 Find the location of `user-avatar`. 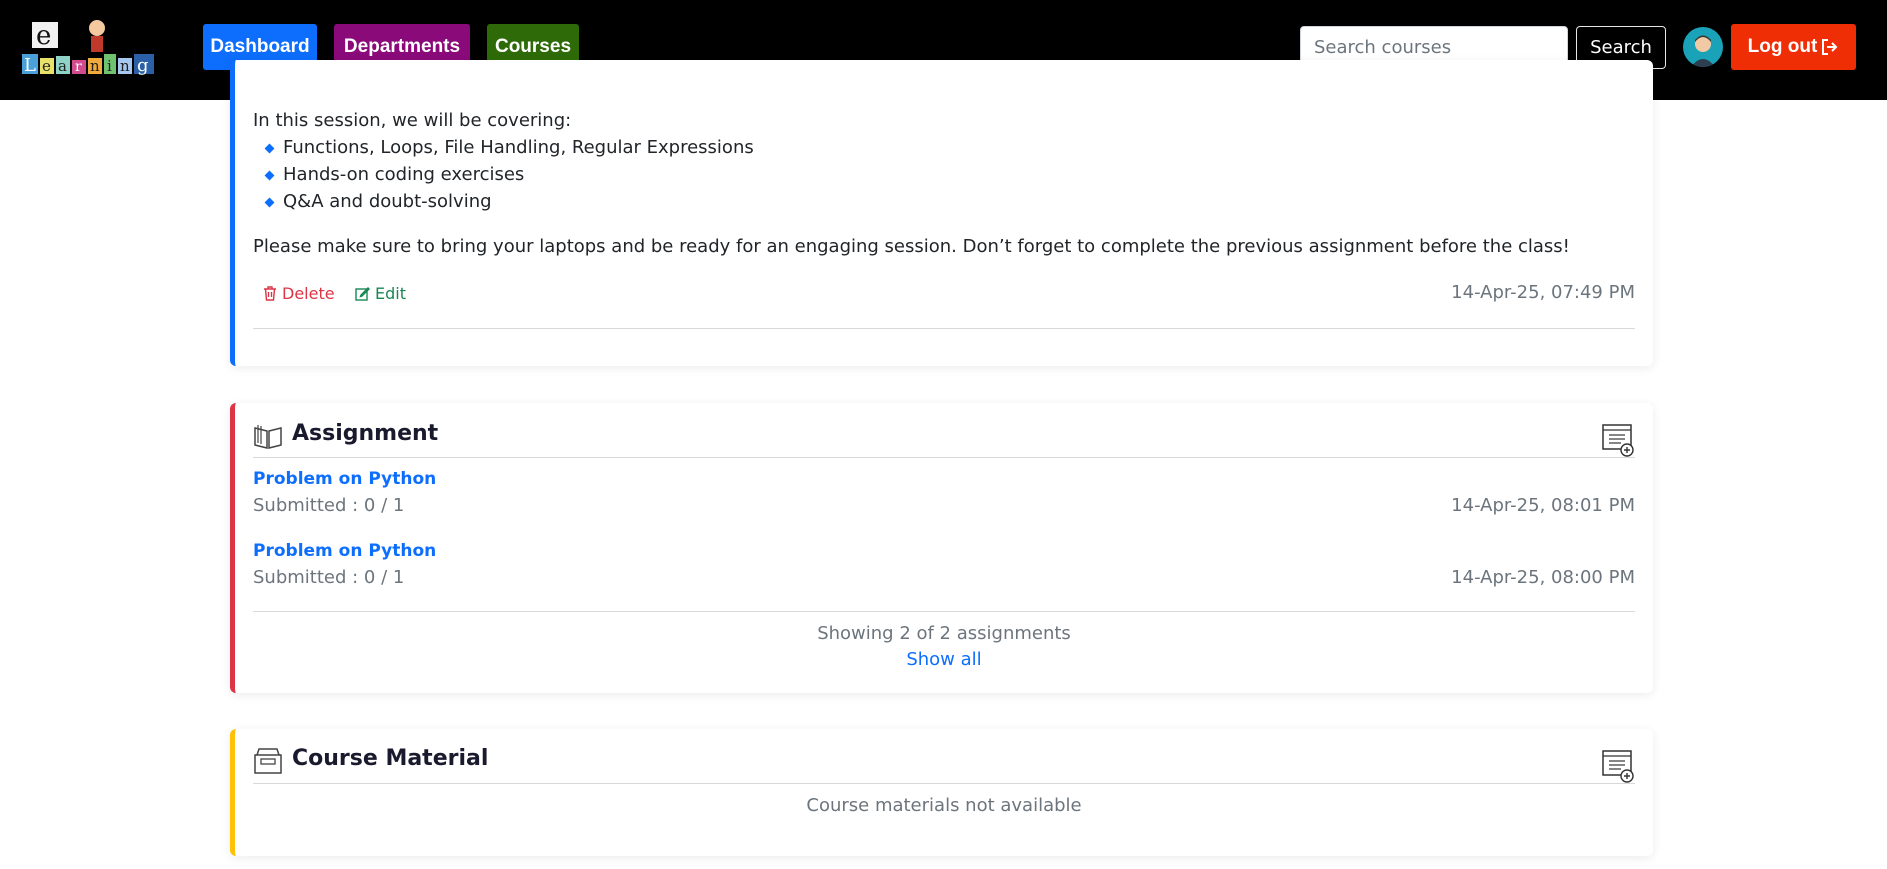

user-avatar is located at coordinates (1703, 47).